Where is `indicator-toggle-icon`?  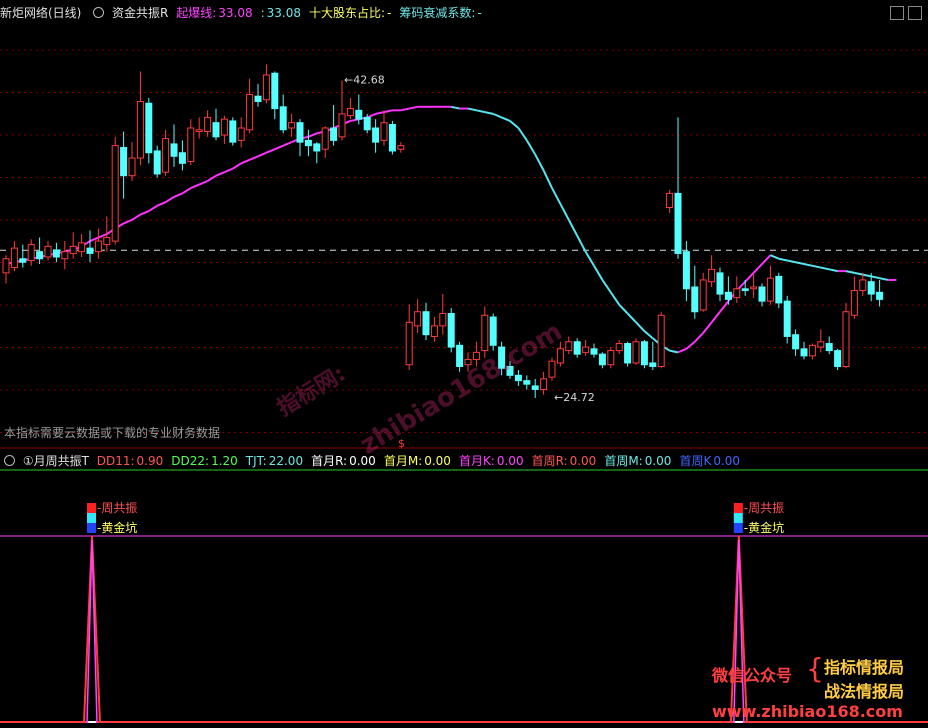
indicator-toggle-icon is located at coordinates (99, 12).